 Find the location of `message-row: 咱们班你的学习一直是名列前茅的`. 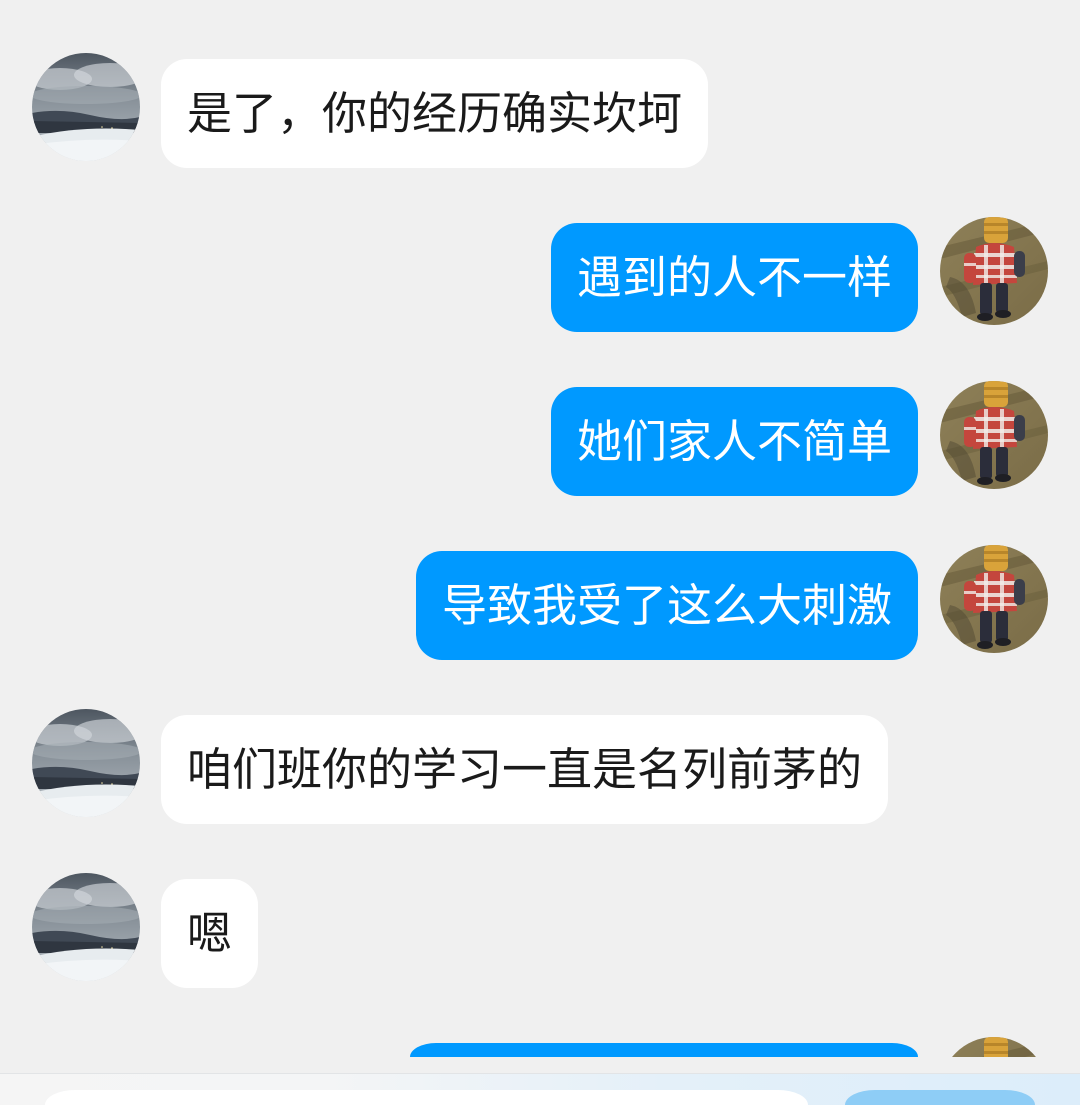

message-row: 咱们班你的学习一直是名列前茅的 is located at coordinates (540, 791).